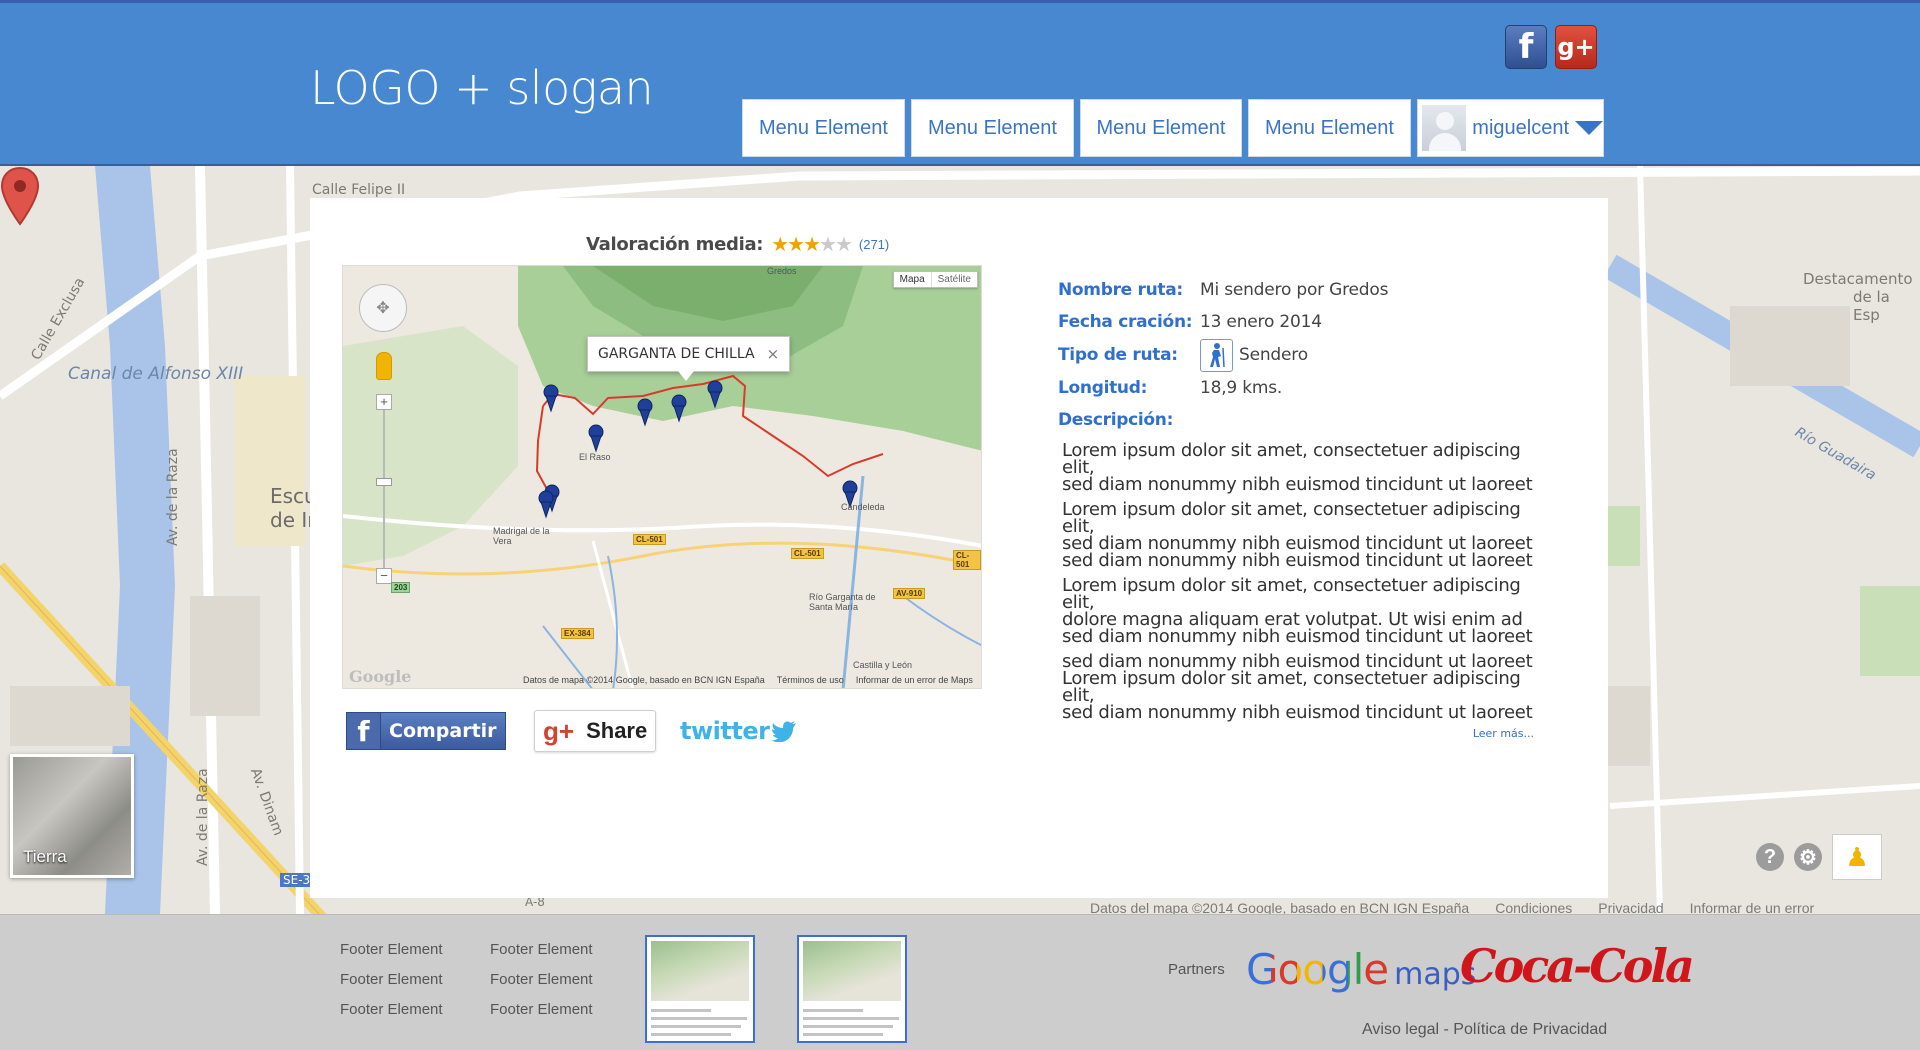  I want to click on chevron-down-icon, so click(1589, 128).